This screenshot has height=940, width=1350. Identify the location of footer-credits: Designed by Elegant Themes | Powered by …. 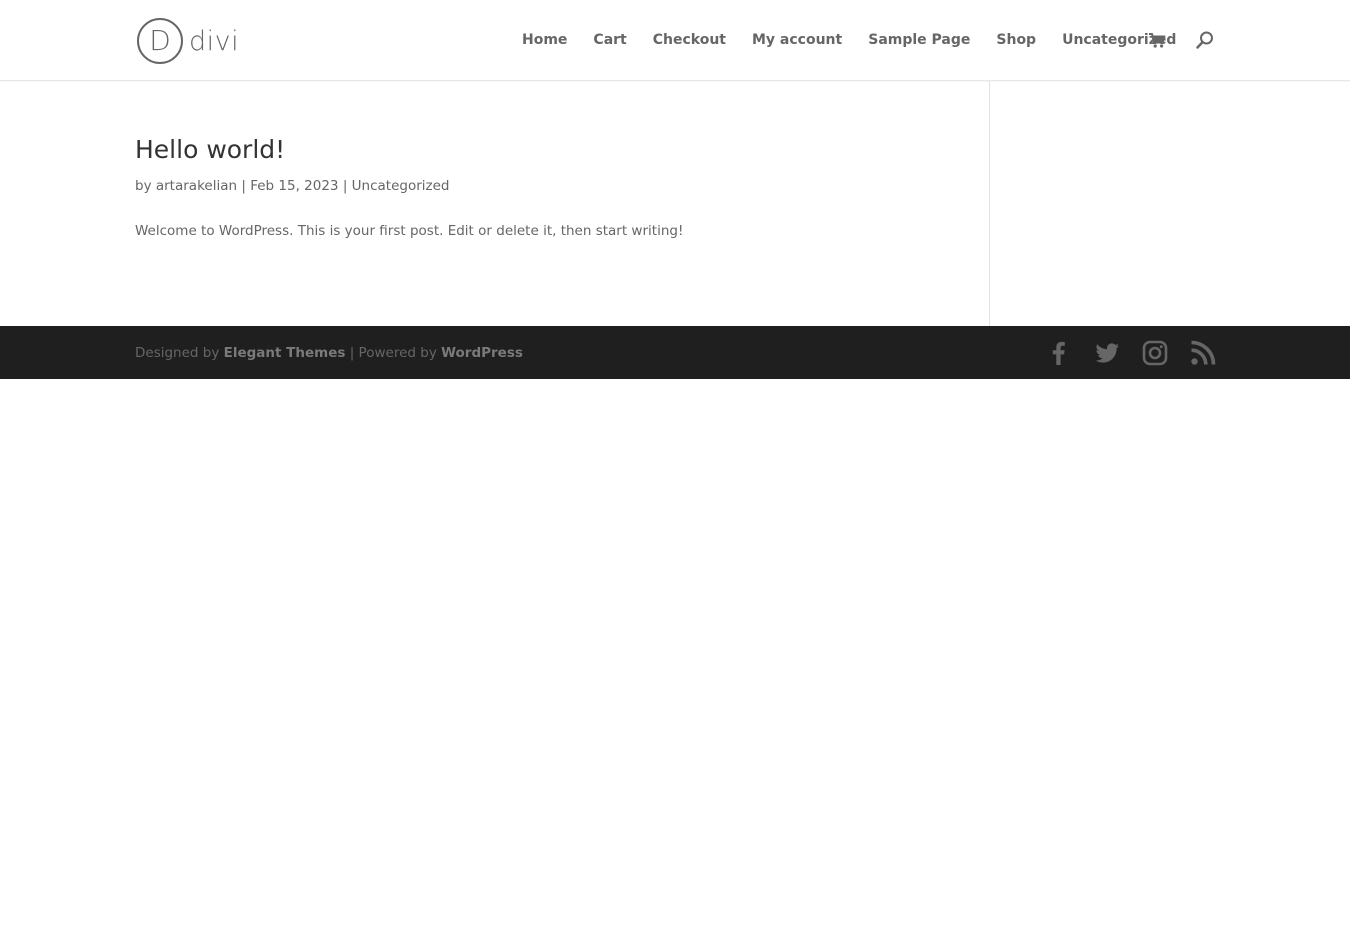
(329, 353).